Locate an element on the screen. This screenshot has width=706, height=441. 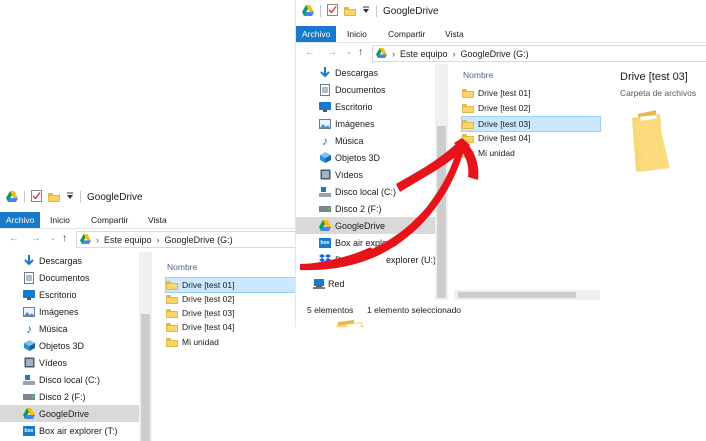
nav-item-label-start: Drop is located at coordinates (345, 259).